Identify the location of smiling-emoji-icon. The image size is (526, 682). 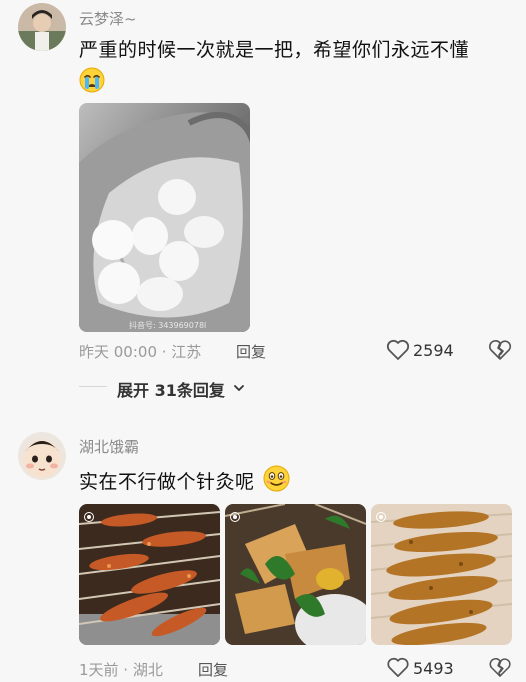
(276, 480).